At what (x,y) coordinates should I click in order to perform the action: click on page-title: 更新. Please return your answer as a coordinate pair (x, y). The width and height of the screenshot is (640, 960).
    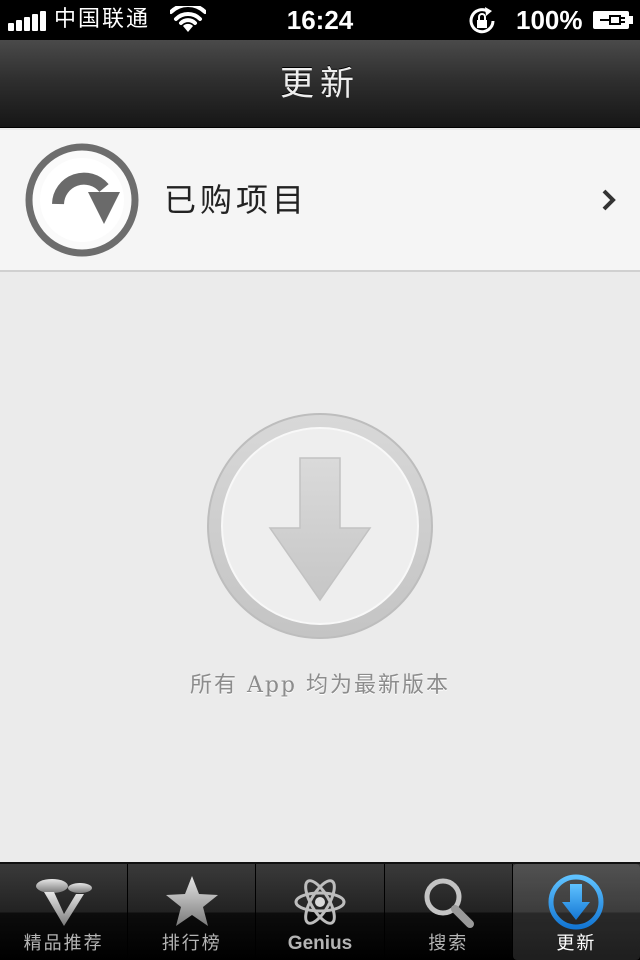
    Looking at the image, I should click on (320, 84).